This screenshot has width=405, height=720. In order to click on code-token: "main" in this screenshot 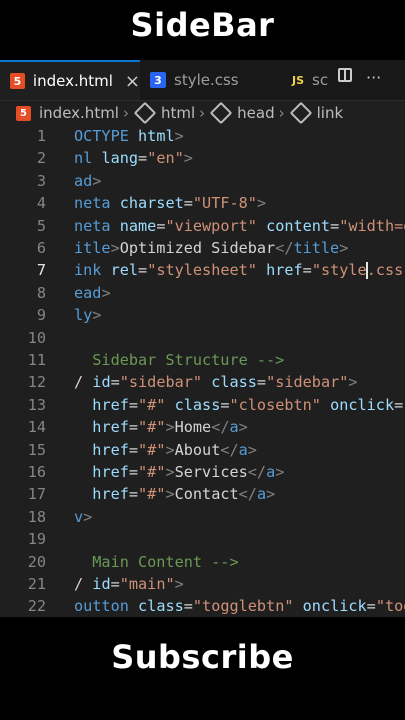, I will do `click(147, 584)`.